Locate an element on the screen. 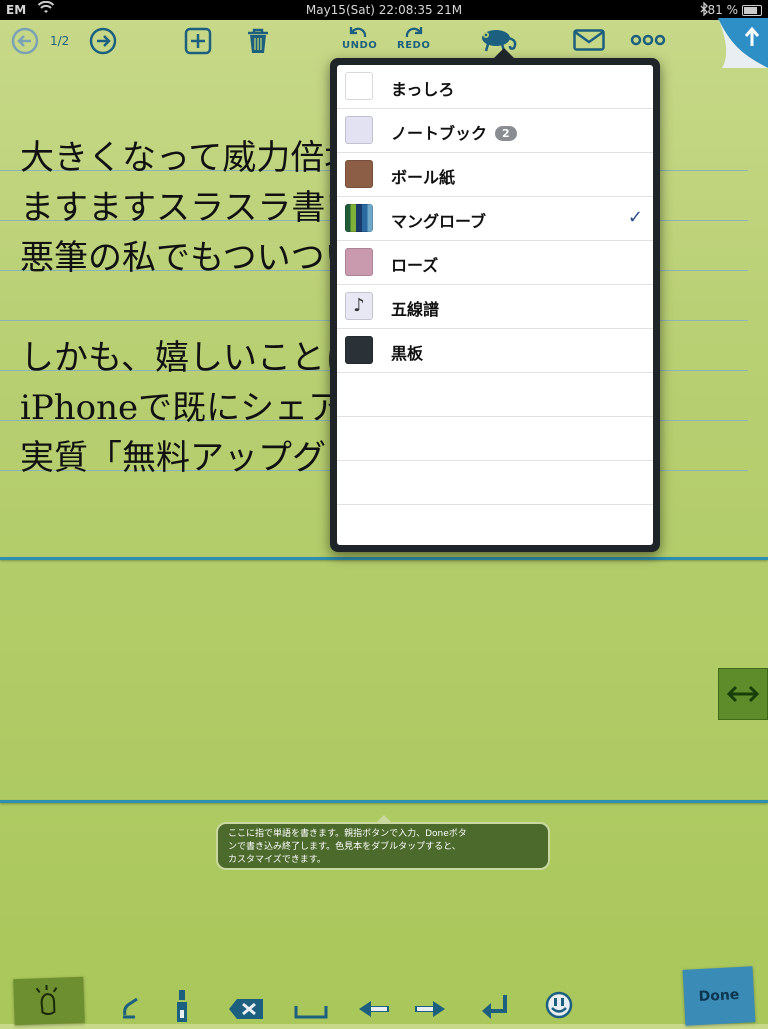 The width and height of the screenshot is (768, 1029). backspace-icon is located at coordinates (246, 1009).